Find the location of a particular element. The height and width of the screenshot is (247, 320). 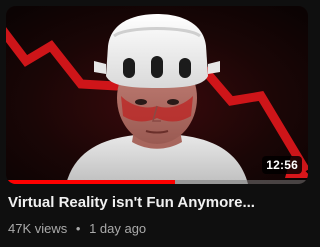

upload-age: 1 day ago is located at coordinates (118, 228).